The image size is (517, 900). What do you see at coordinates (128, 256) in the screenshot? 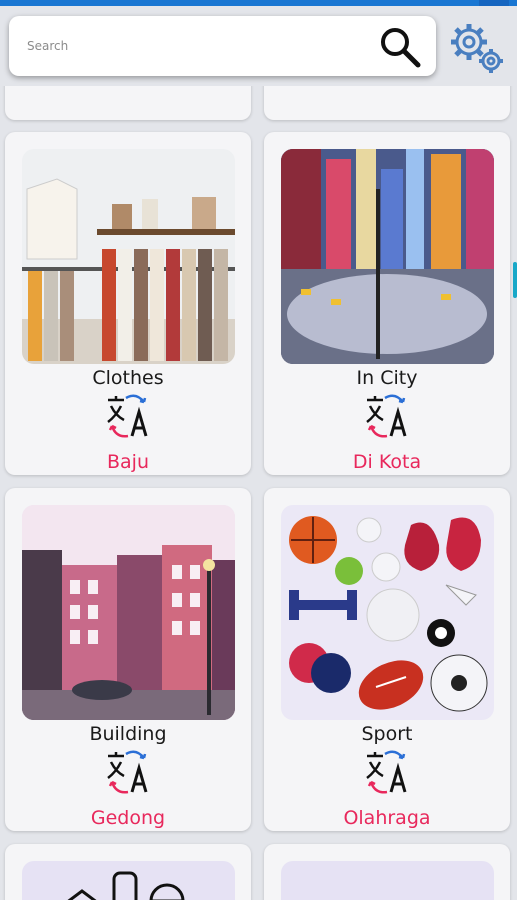
I see `clothes-image` at bounding box center [128, 256].